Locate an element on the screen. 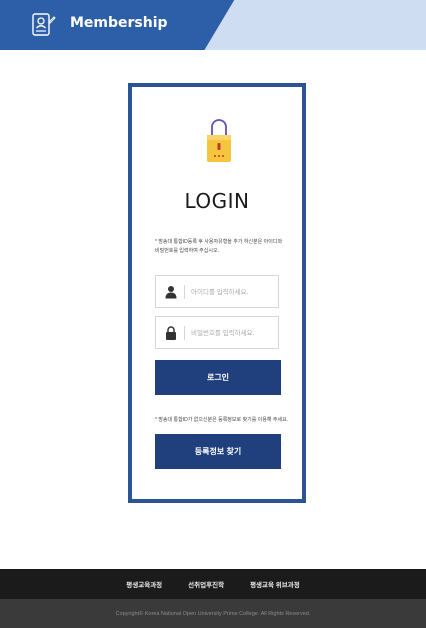 The width and height of the screenshot is (426, 628). site-header: Membership is located at coordinates (213, 25).